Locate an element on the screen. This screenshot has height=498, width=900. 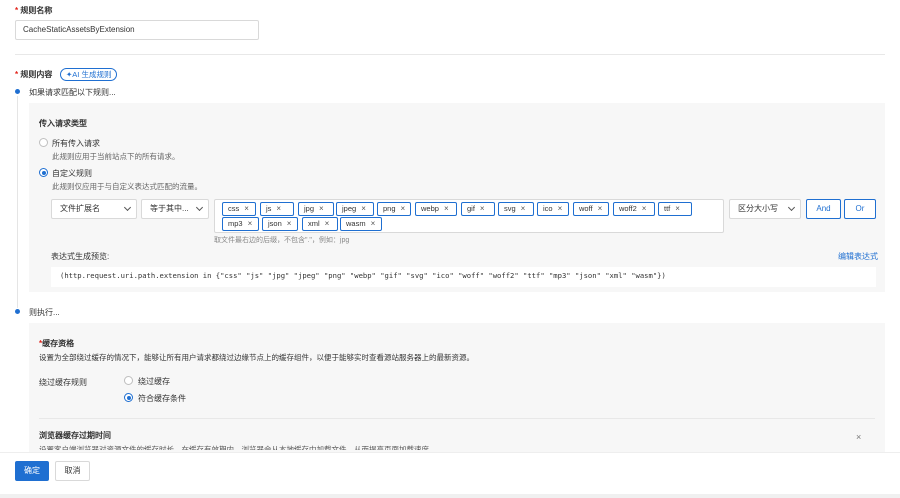
extension-tag: wasm × is located at coordinates (361, 224).